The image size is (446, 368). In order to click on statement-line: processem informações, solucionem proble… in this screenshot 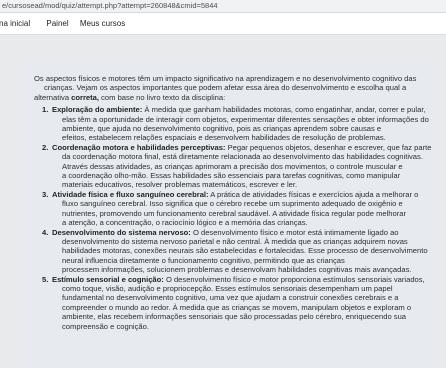, I will do `click(237, 270)`.